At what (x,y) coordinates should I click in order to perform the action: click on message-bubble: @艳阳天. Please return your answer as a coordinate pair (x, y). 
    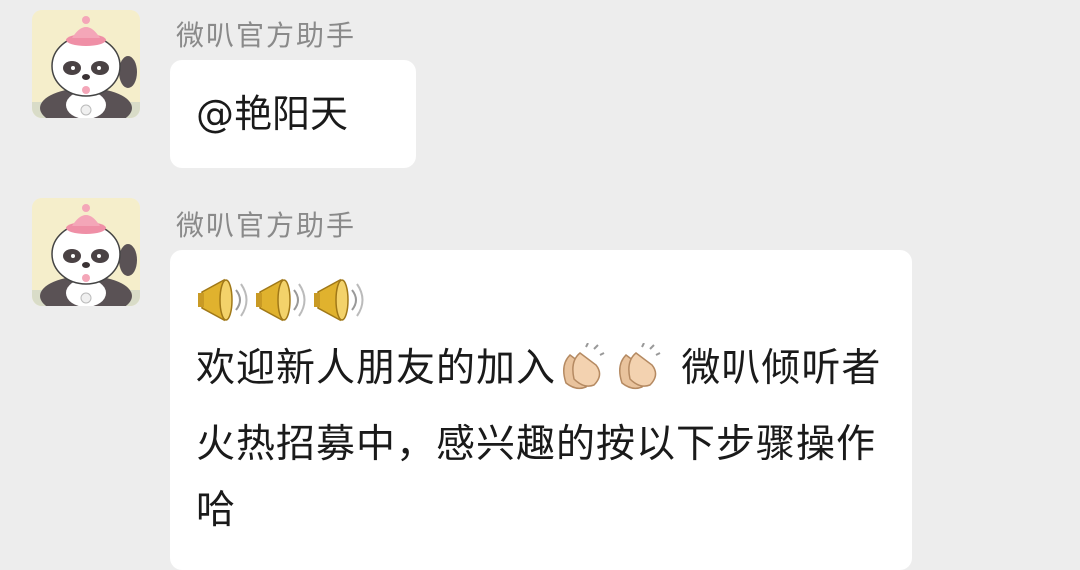
    Looking at the image, I should click on (293, 114).